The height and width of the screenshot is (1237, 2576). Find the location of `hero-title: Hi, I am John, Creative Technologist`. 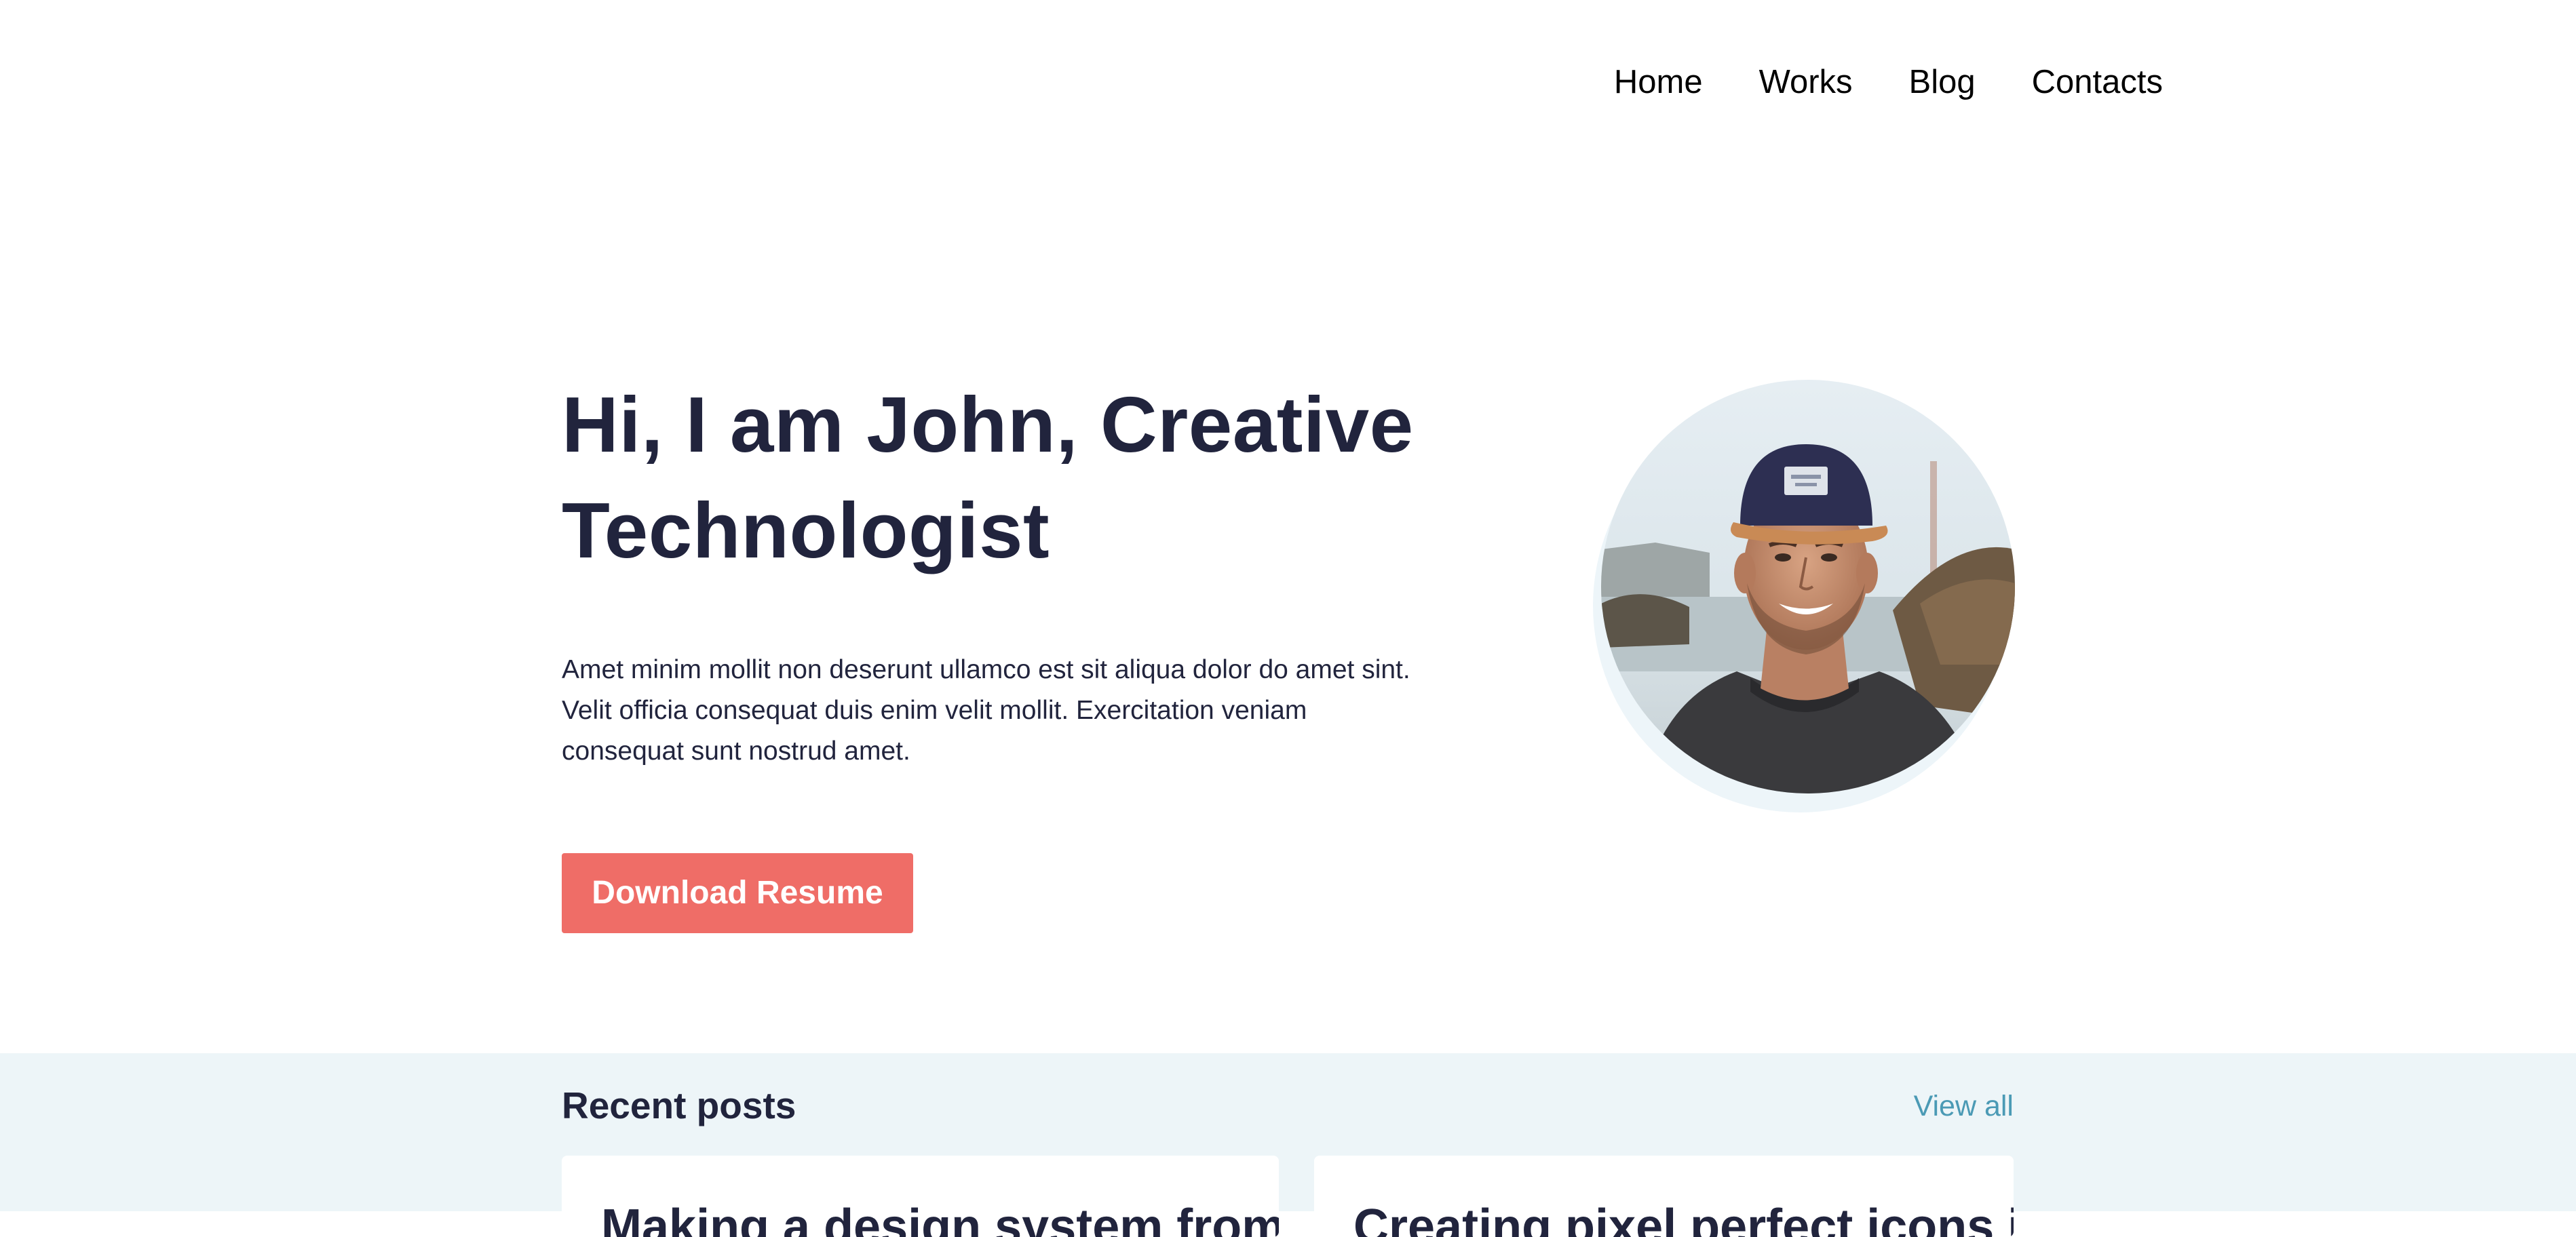

hero-title: Hi, I am John, Creative Technologist is located at coordinates (1003, 477).